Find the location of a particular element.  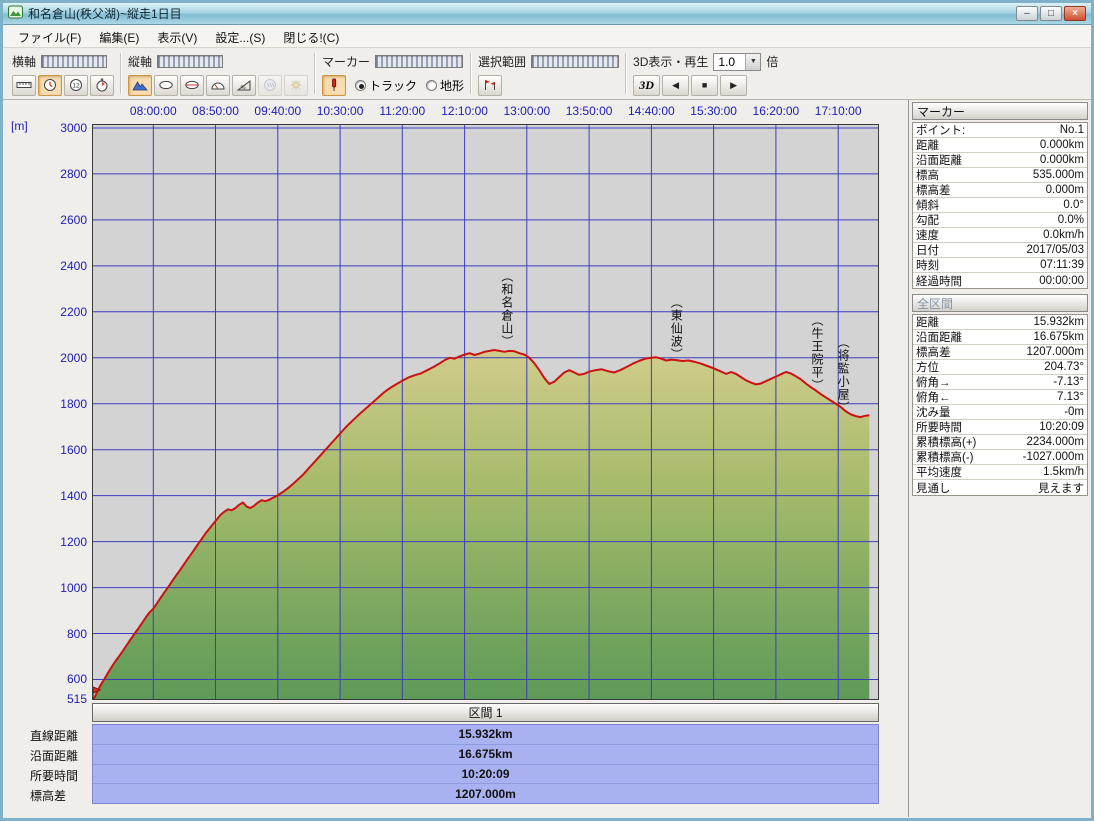

sun-icon is located at coordinates (296, 85).